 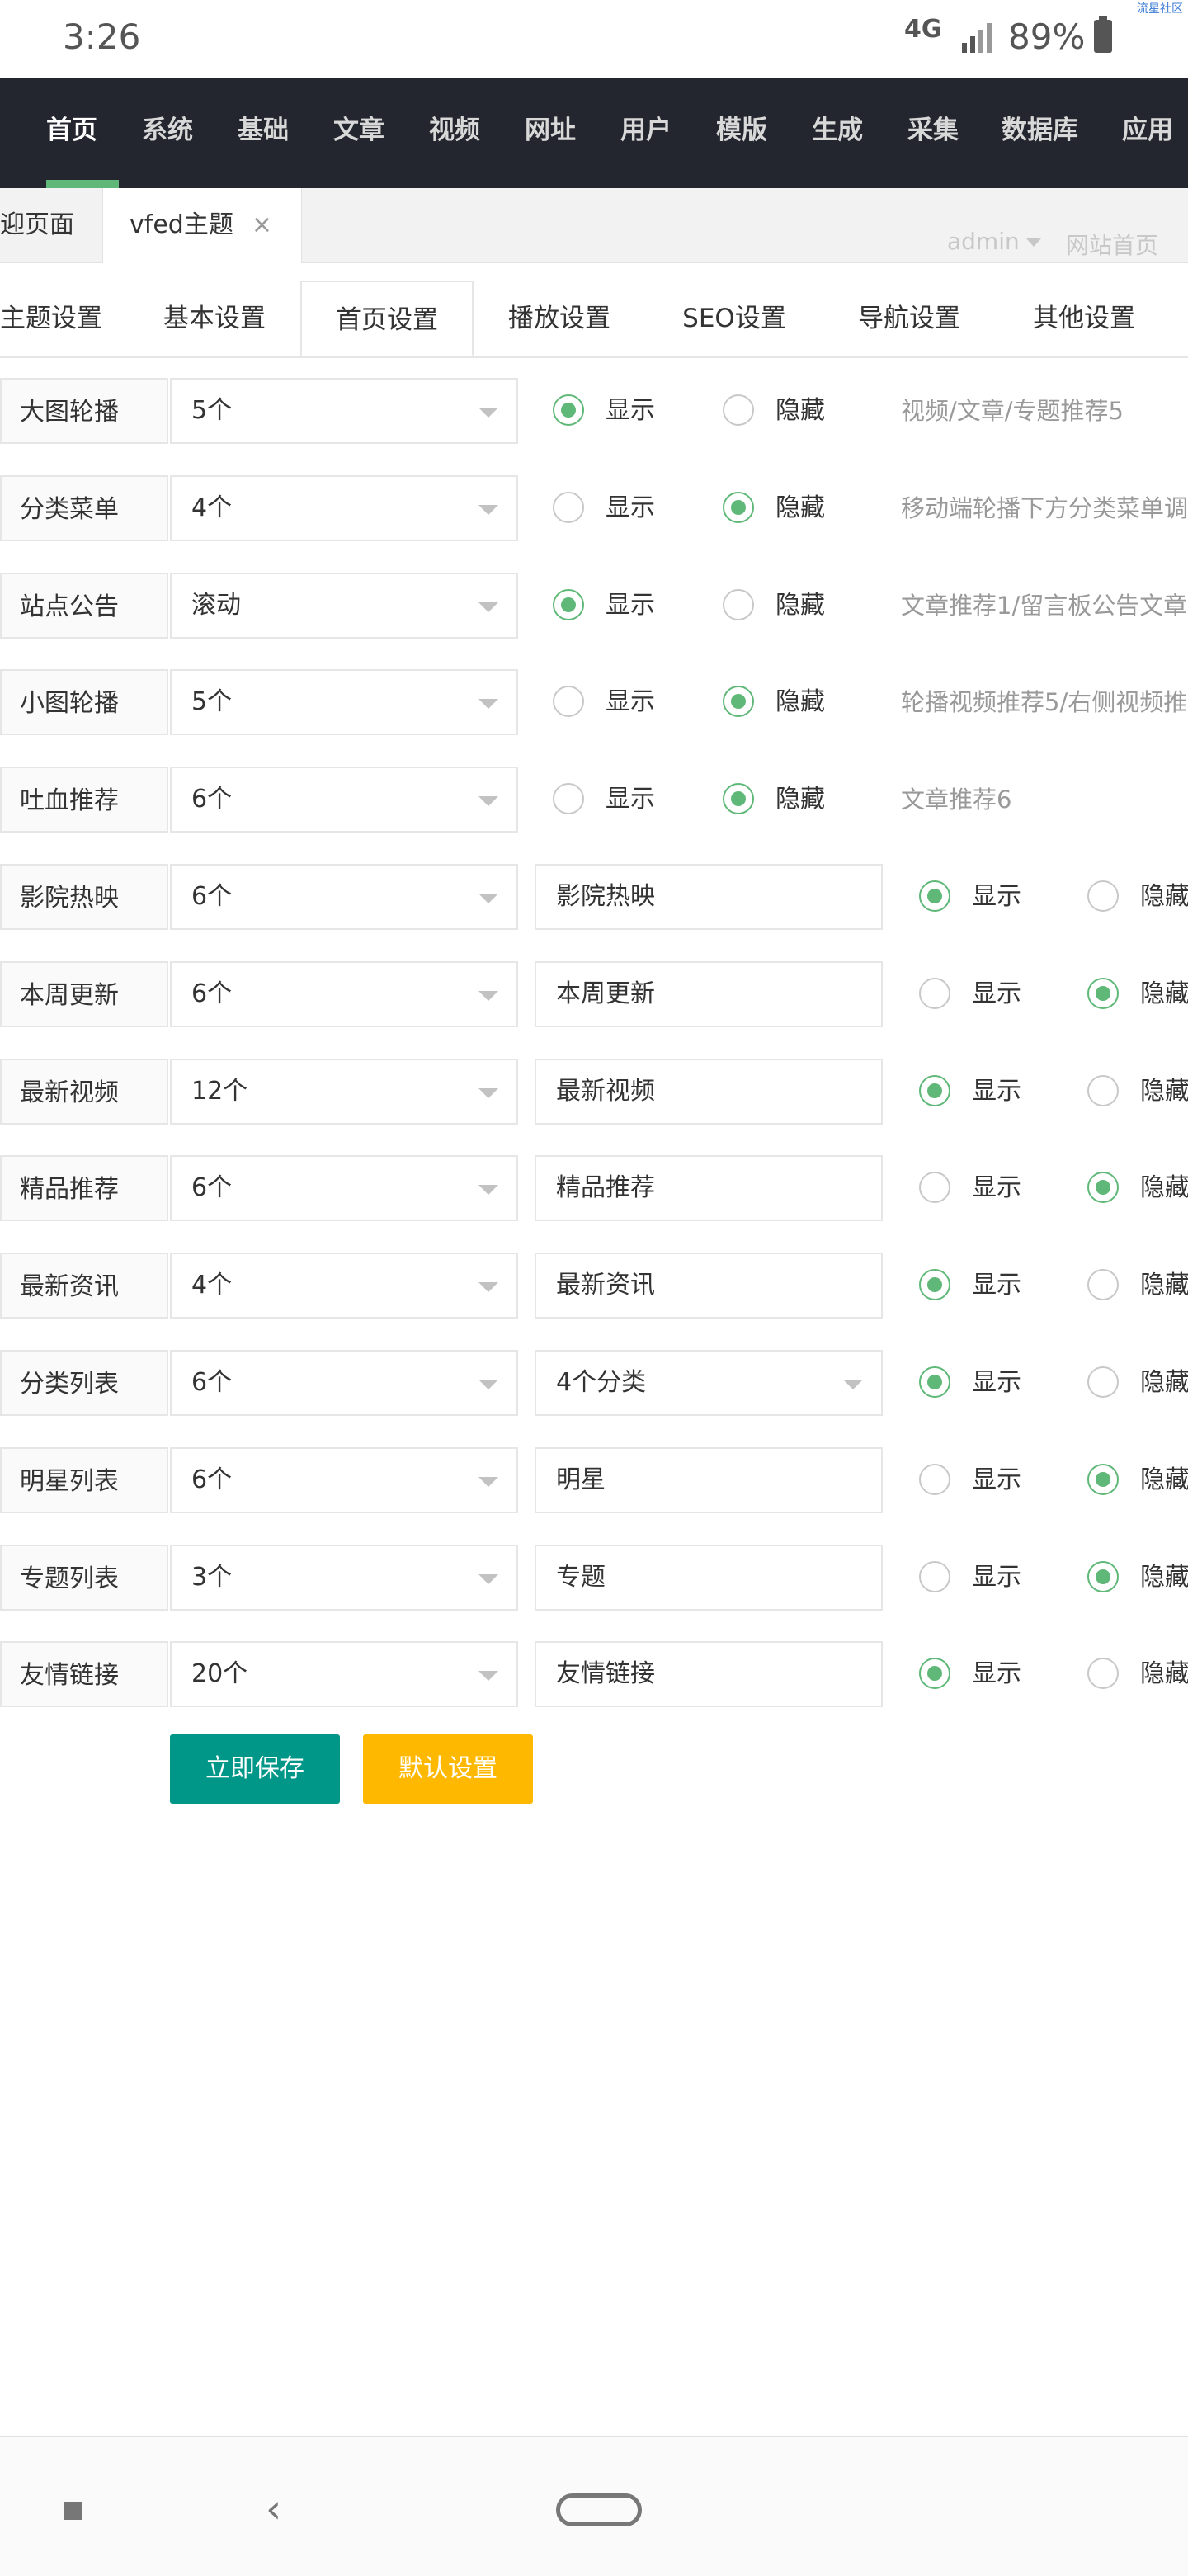 I want to click on close-icon: ×, so click(x=262, y=224).